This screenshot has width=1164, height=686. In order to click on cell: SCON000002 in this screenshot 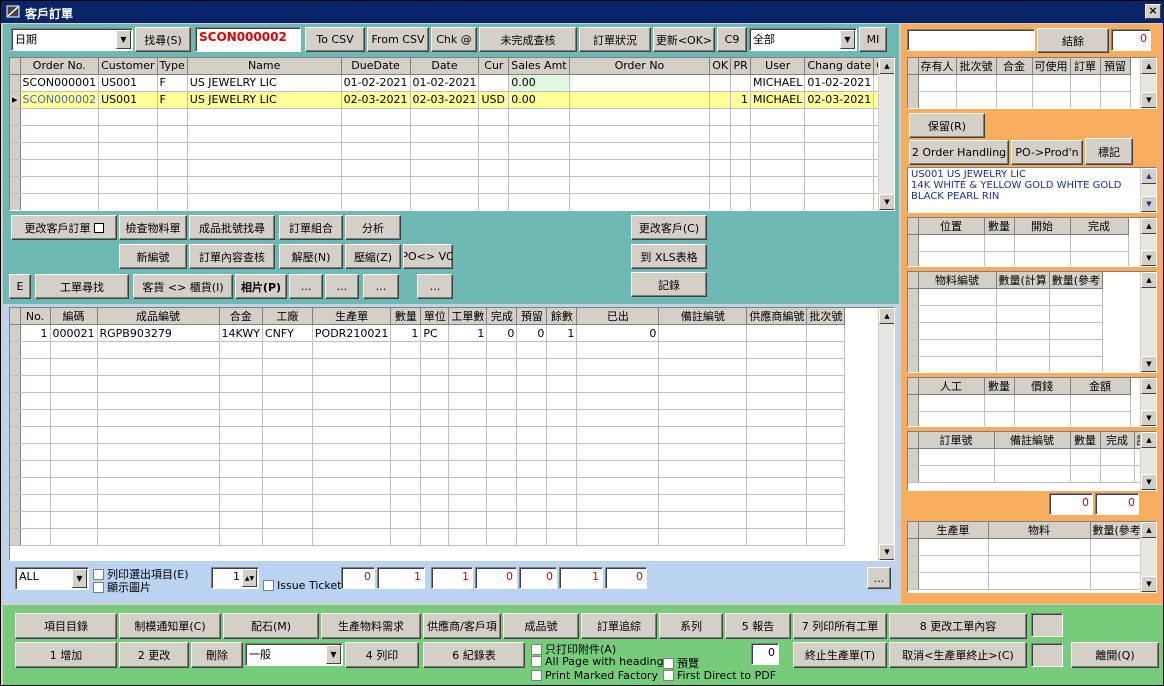, I will do `click(60, 100)`.